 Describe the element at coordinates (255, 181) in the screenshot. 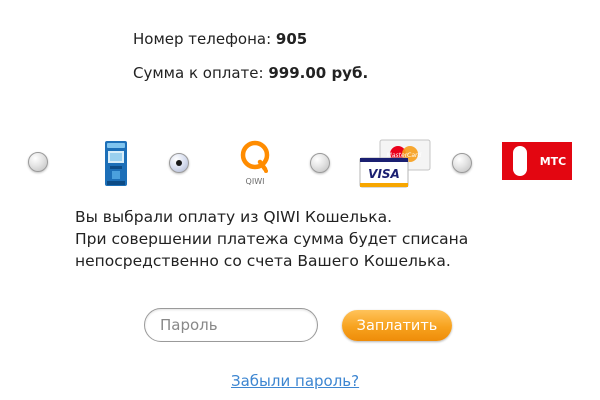

I see `qiwi-logo-text: QIWI` at that location.